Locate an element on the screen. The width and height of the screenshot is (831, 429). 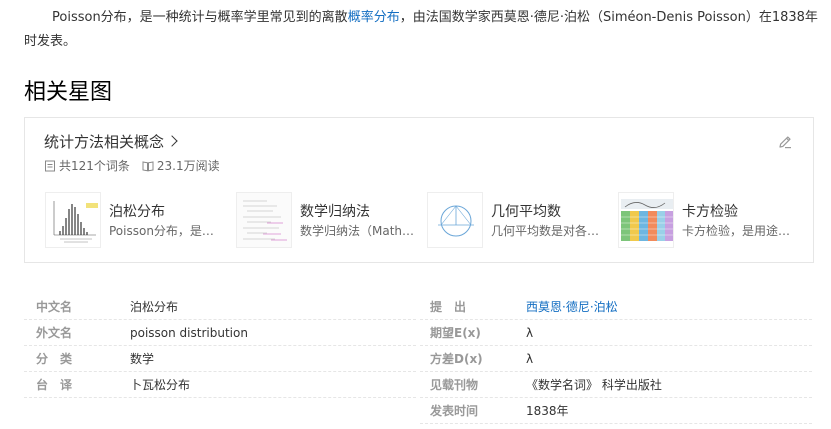
geometric-mean-thumbnail is located at coordinates (455, 220).